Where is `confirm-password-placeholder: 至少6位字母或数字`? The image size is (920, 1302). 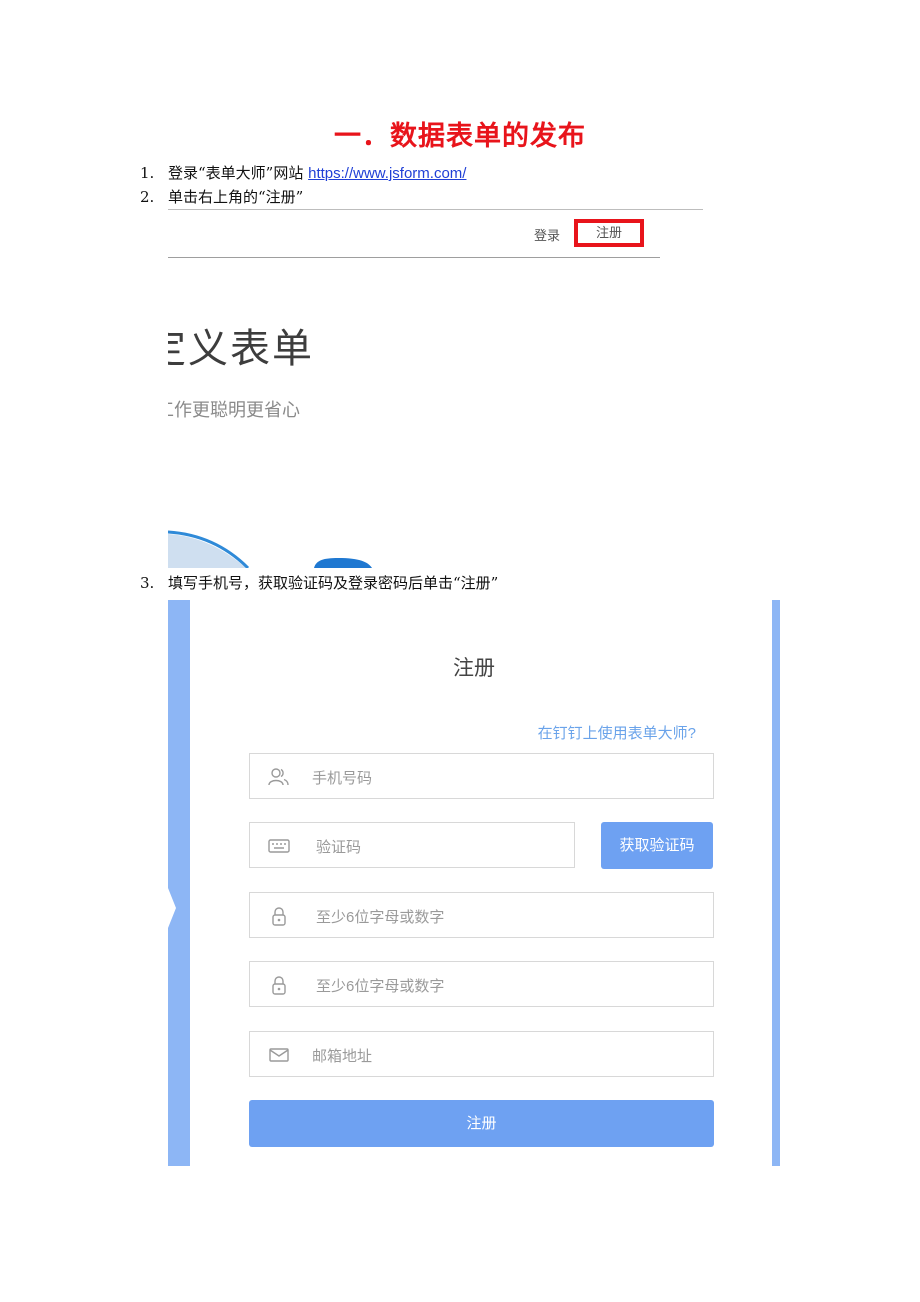
confirm-password-placeholder: 至少6位字母或数字 is located at coordinates (380, 986).